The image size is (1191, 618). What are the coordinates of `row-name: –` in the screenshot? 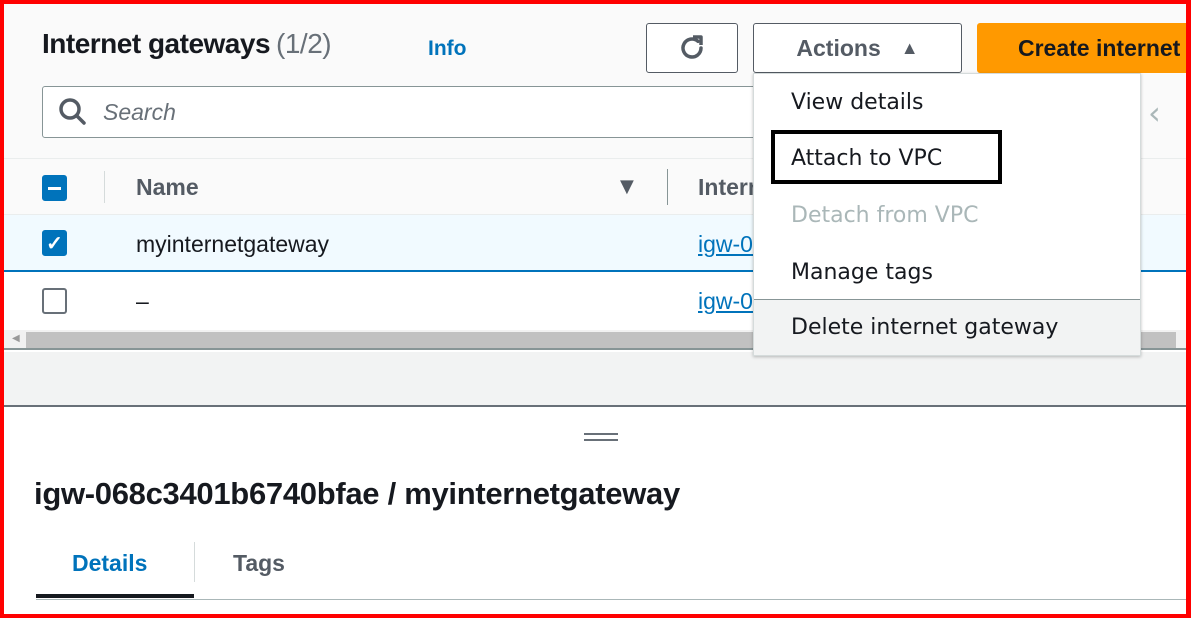 It's located at (142, 301).